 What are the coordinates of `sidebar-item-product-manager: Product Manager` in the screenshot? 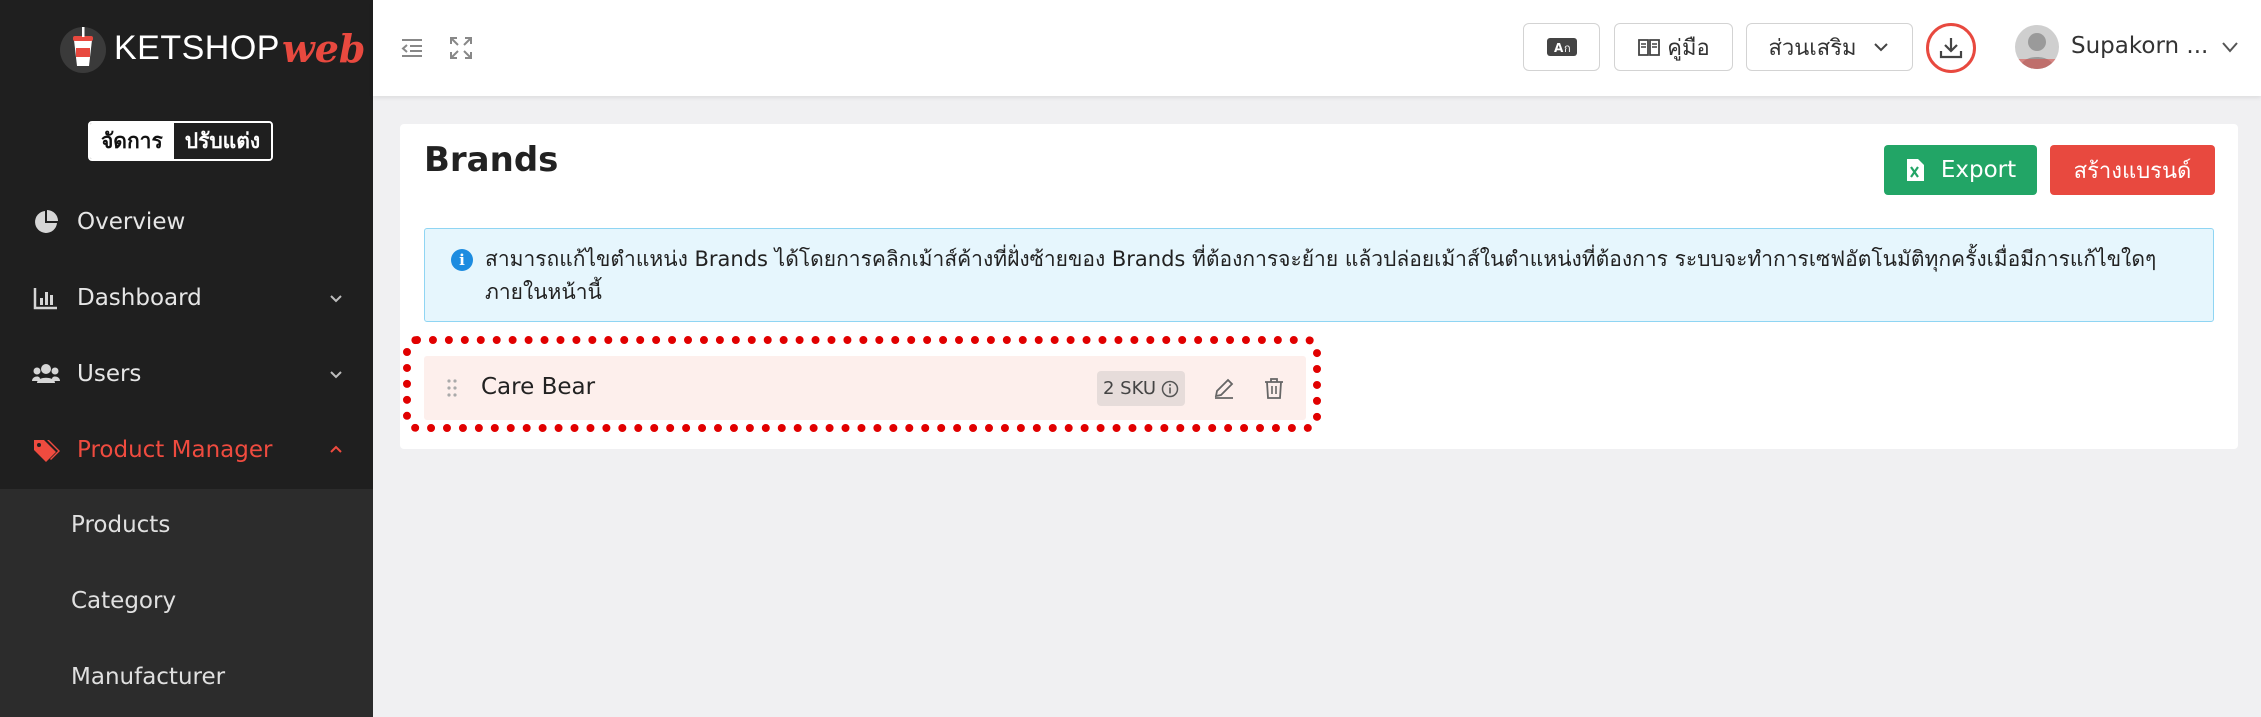 It's located at (186, 450).